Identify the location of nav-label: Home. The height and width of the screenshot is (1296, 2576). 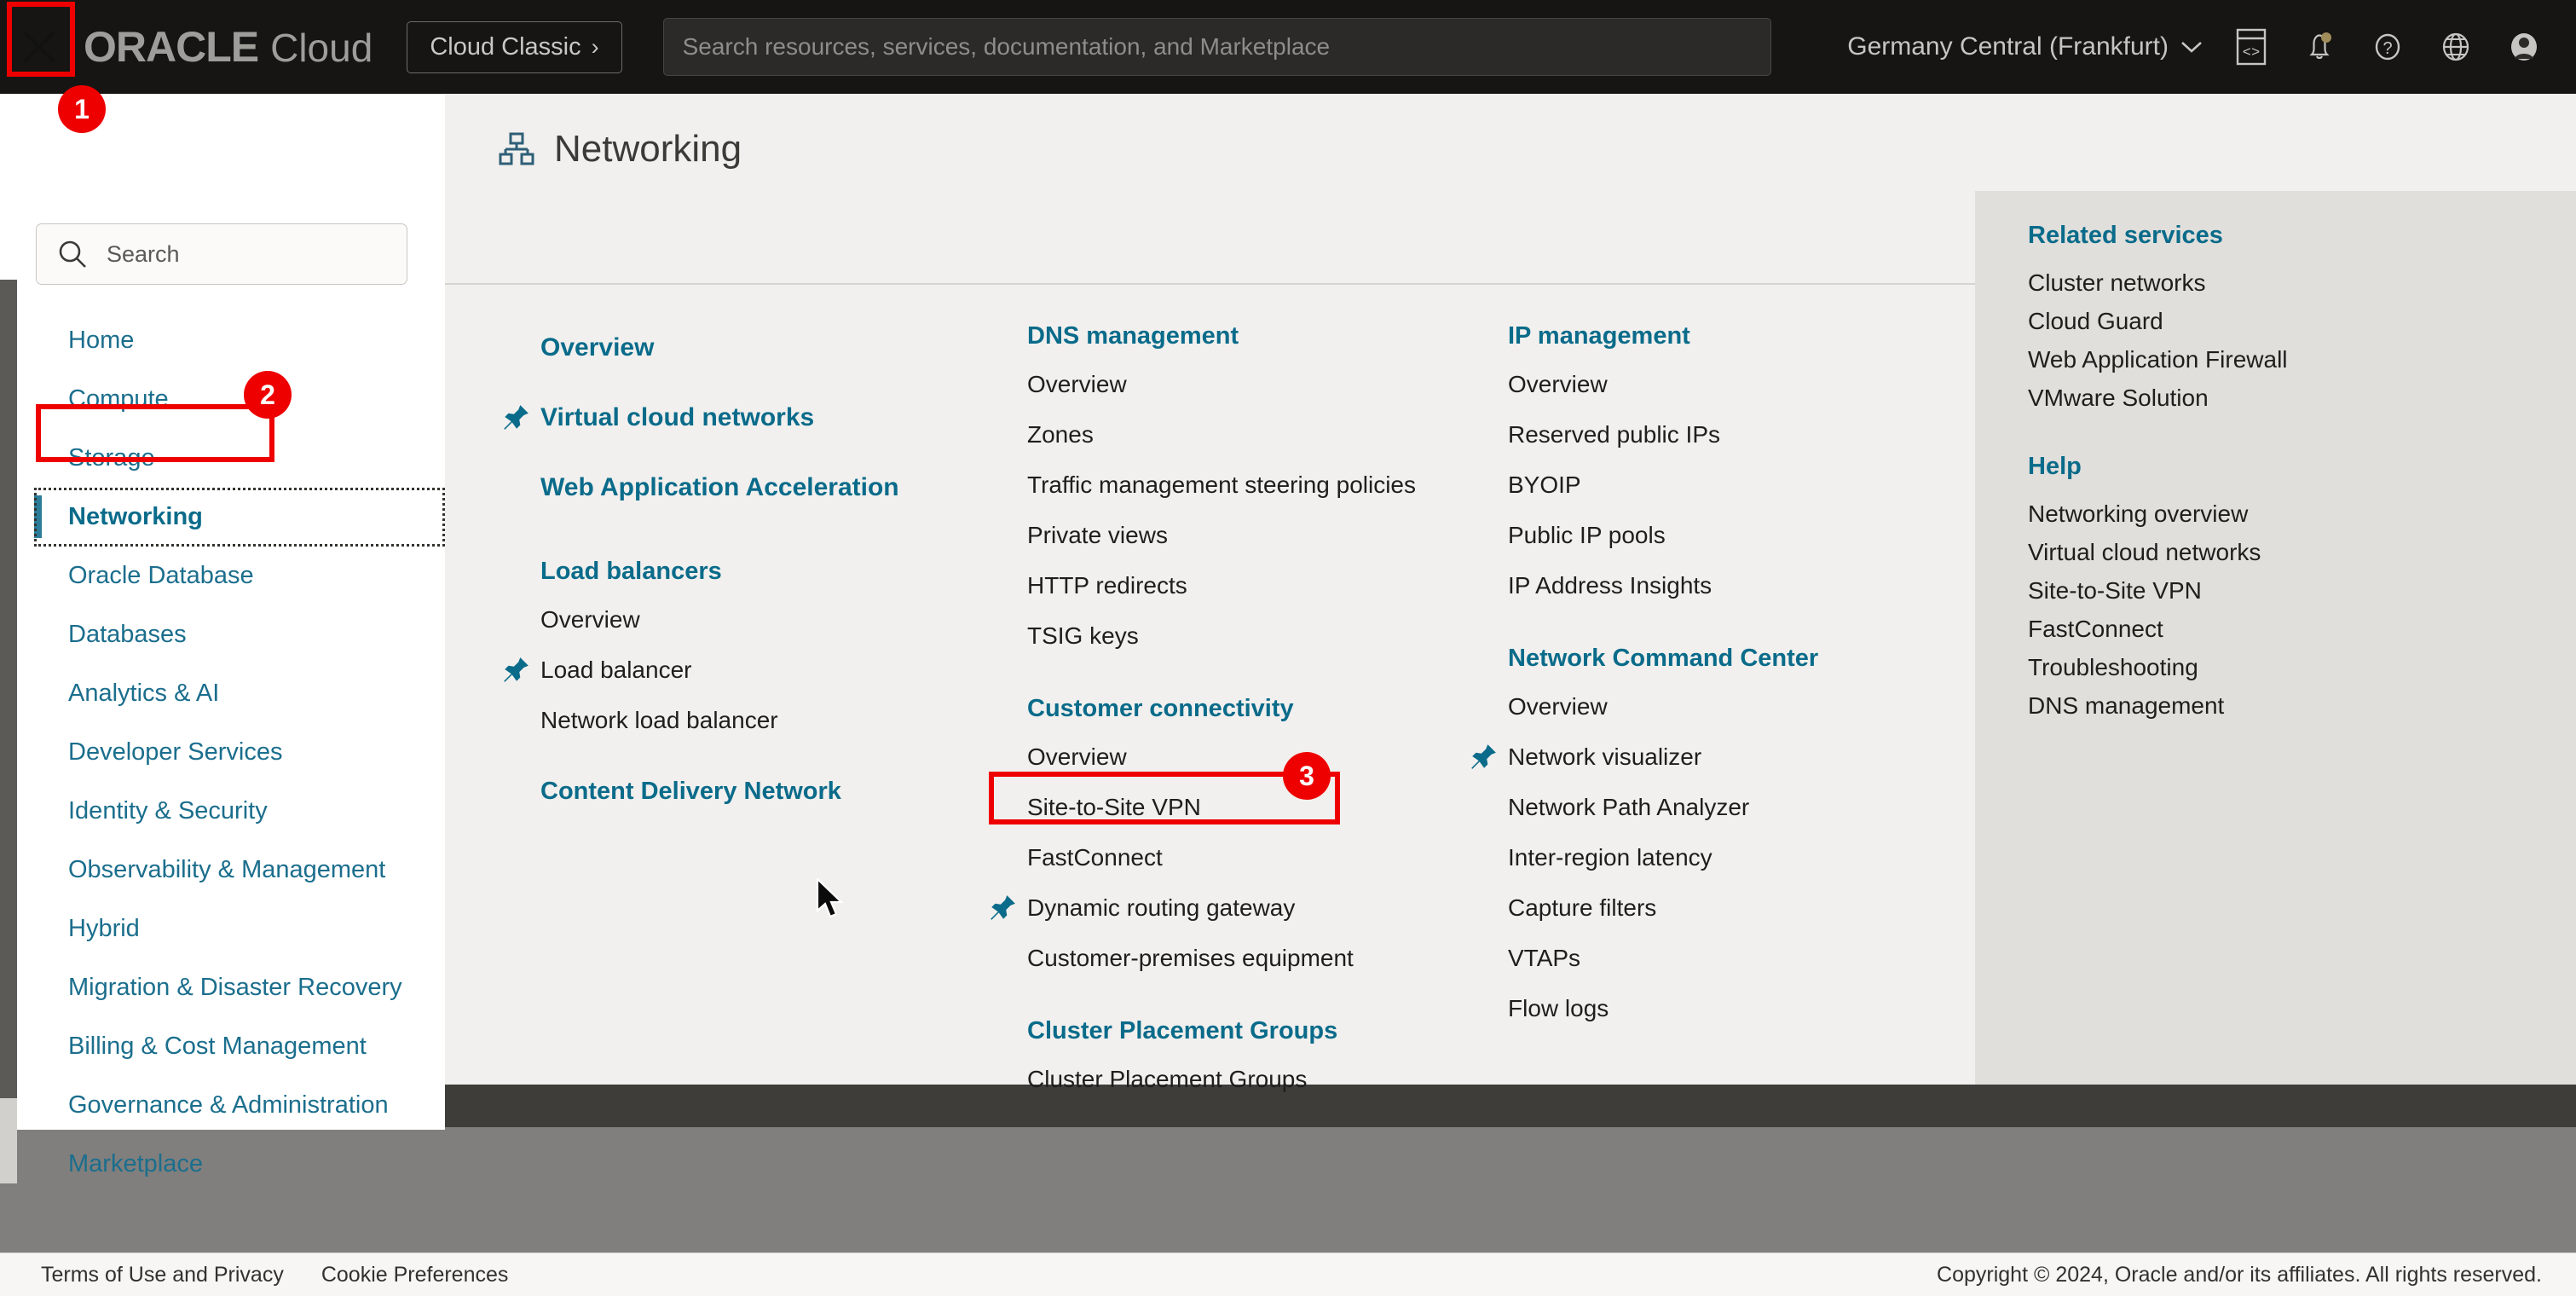
(101, 341).